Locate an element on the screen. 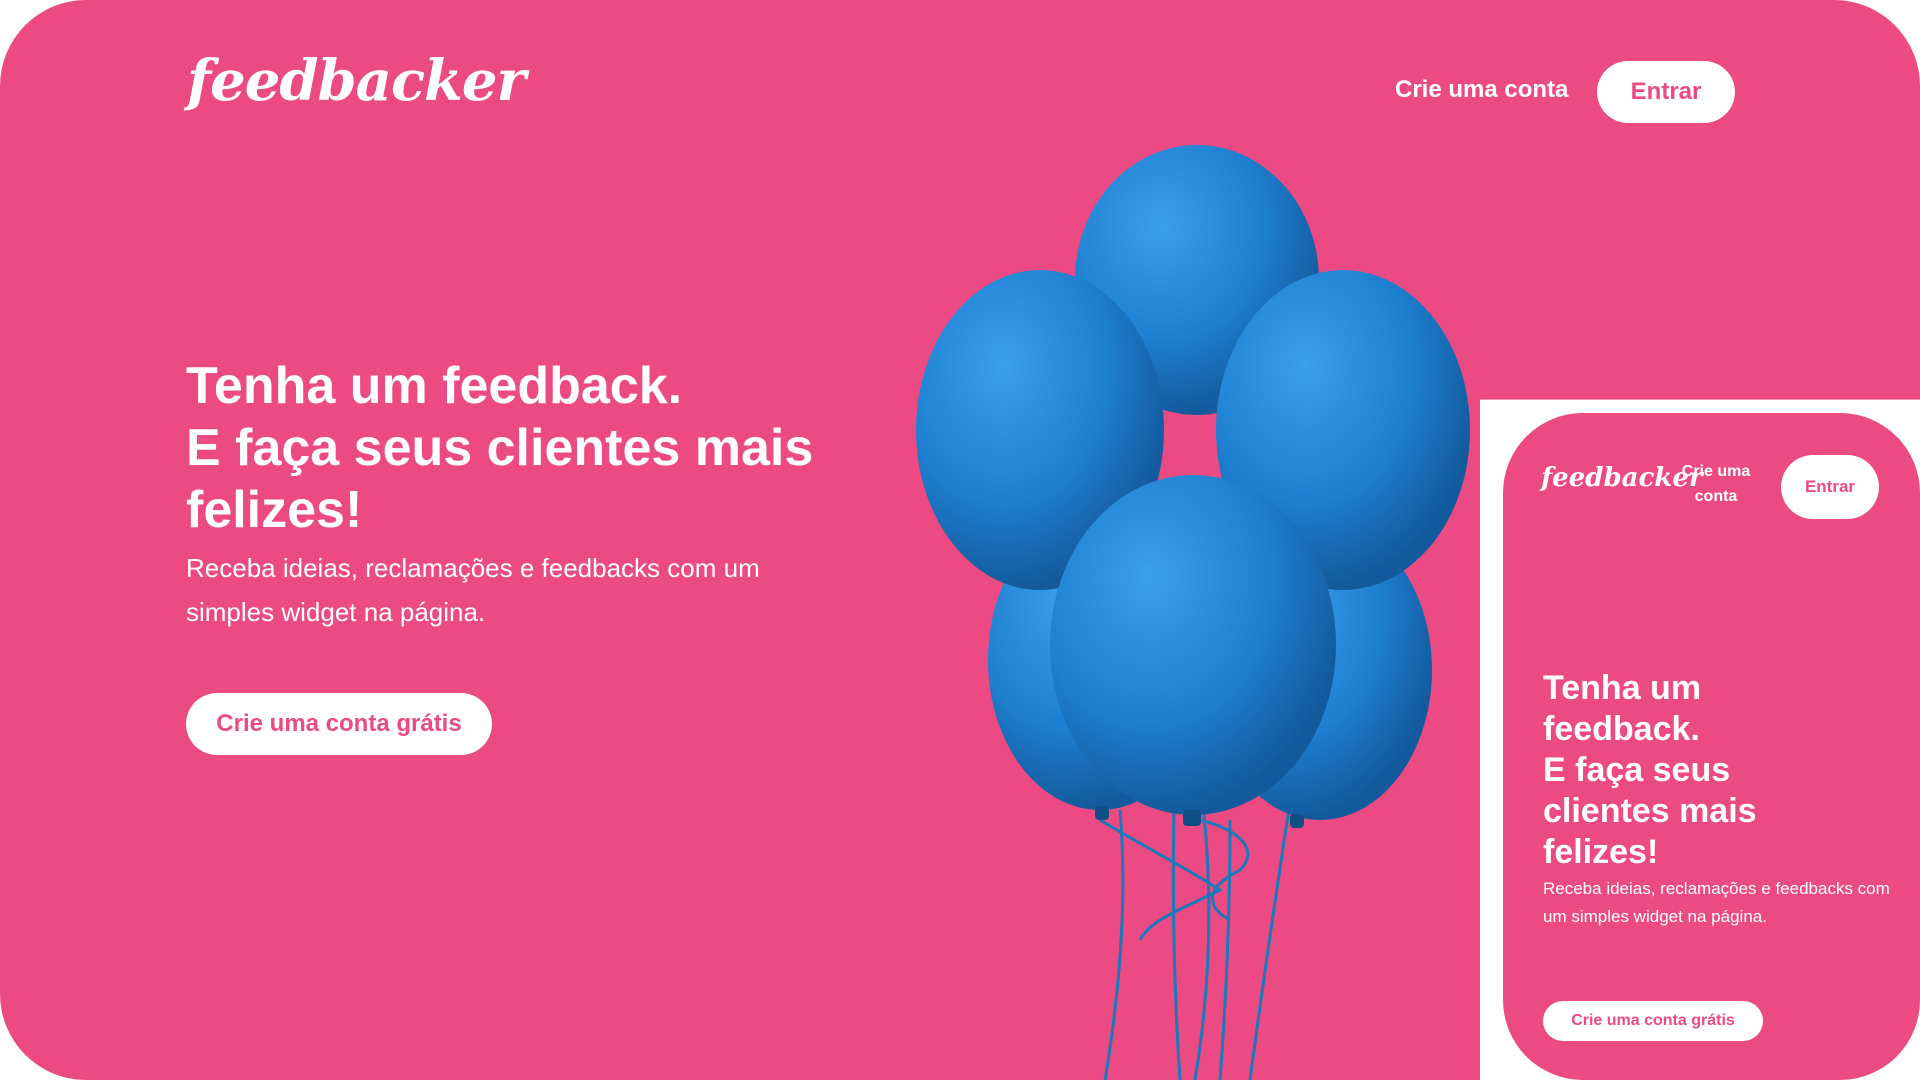 This screenshot has width=1920, height=1080. mobile-hero-title-line1: Tenha um feedback. is located at coordinates (1622, 708).